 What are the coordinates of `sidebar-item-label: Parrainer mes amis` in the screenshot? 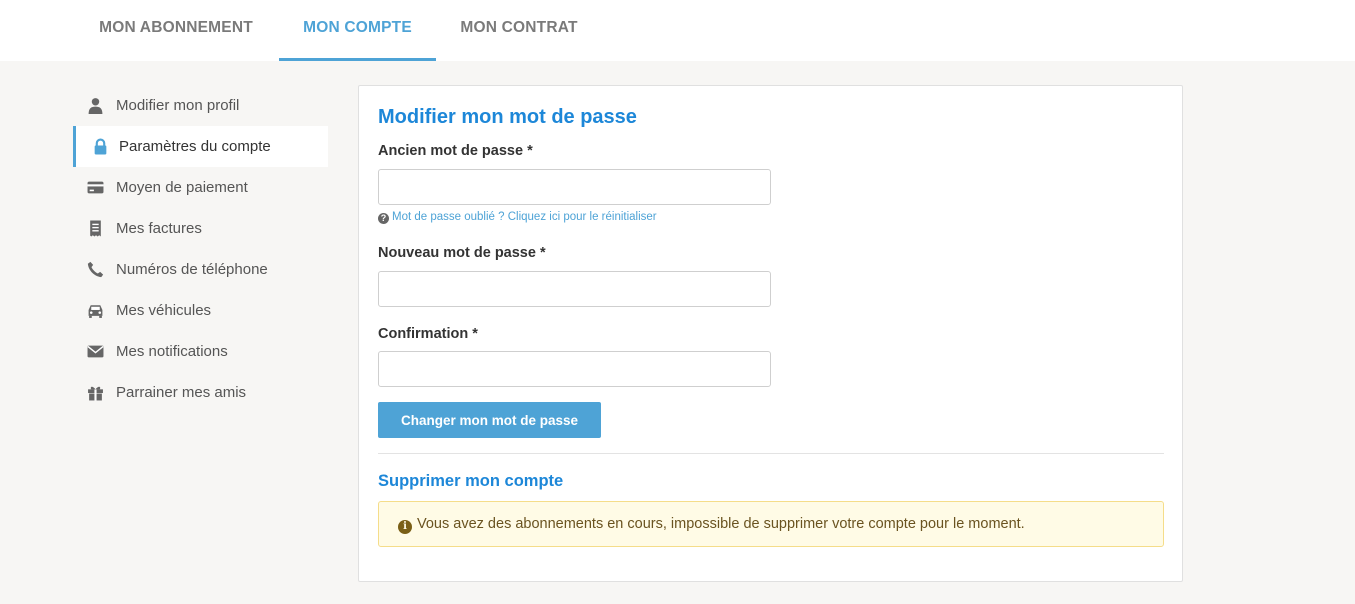 It's located at (181, 392).